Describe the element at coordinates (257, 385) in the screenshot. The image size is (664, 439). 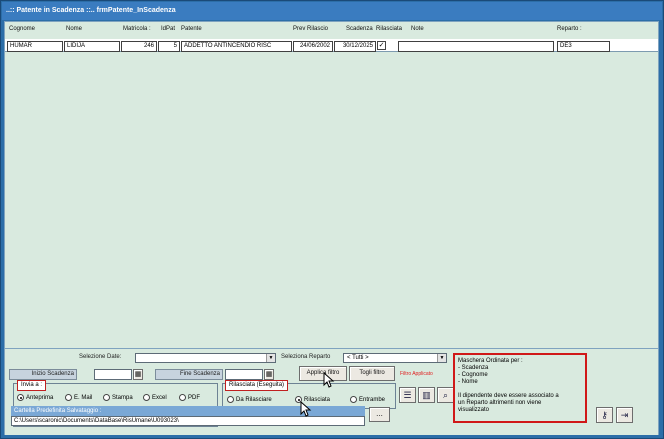
I see `rilasciata-group-title: Rilasciata (Eseguita)` at that location.